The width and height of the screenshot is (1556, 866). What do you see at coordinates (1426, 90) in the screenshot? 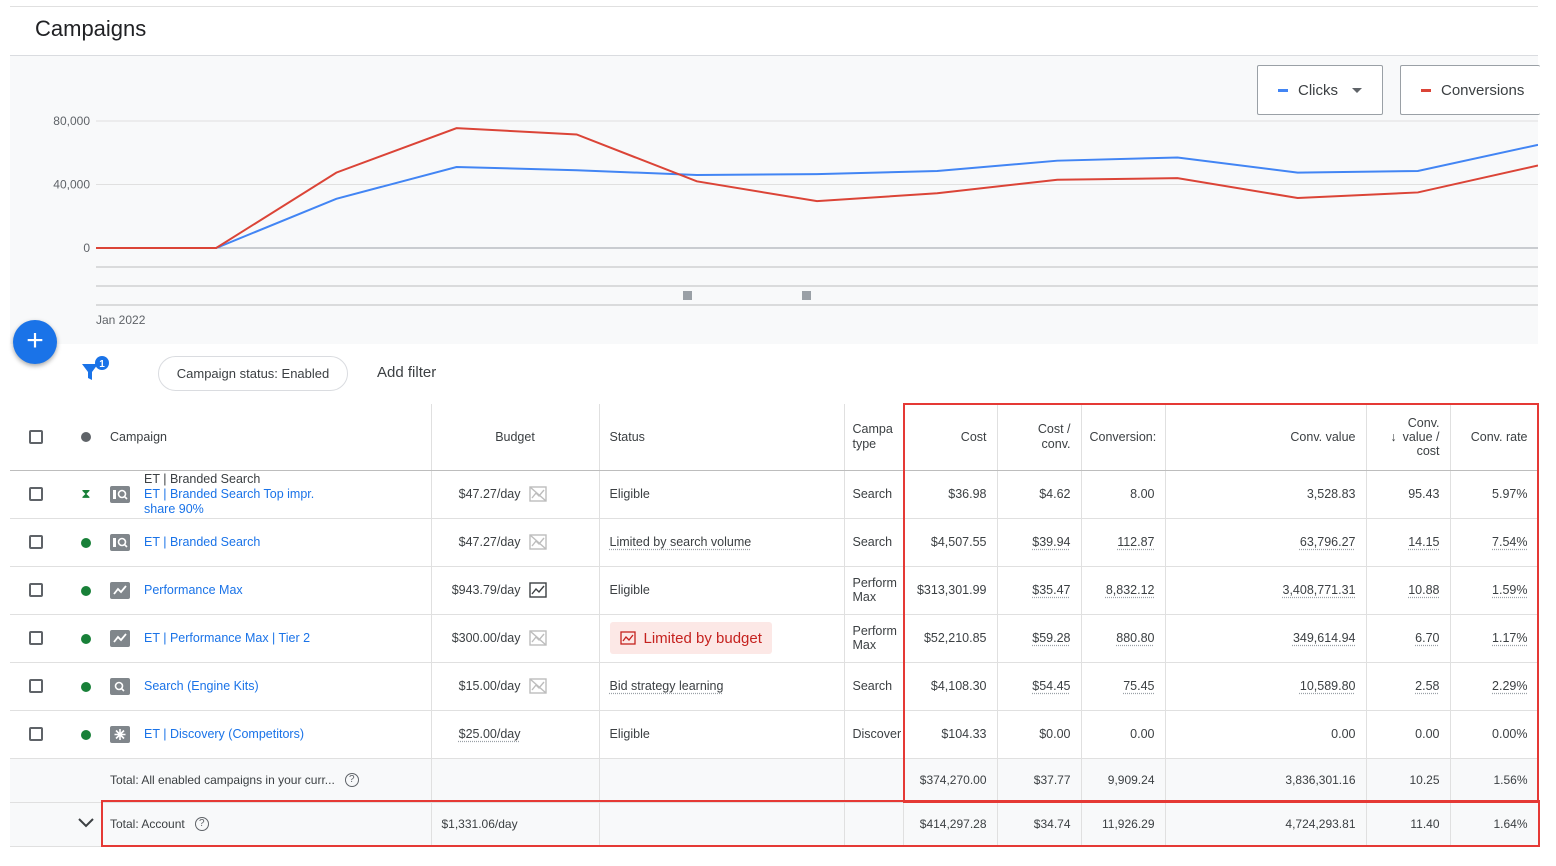
I see `conversions-legend-swatch` at bounding box center [1426, 90].